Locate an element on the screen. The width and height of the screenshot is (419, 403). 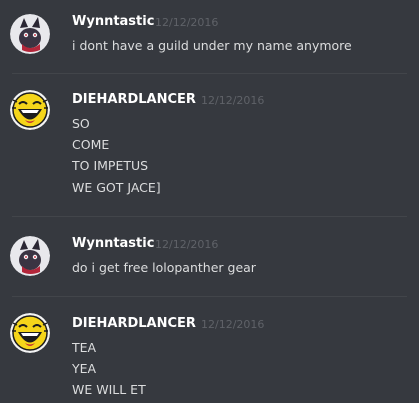
message-text: COME is located at coordinates (91, 144).